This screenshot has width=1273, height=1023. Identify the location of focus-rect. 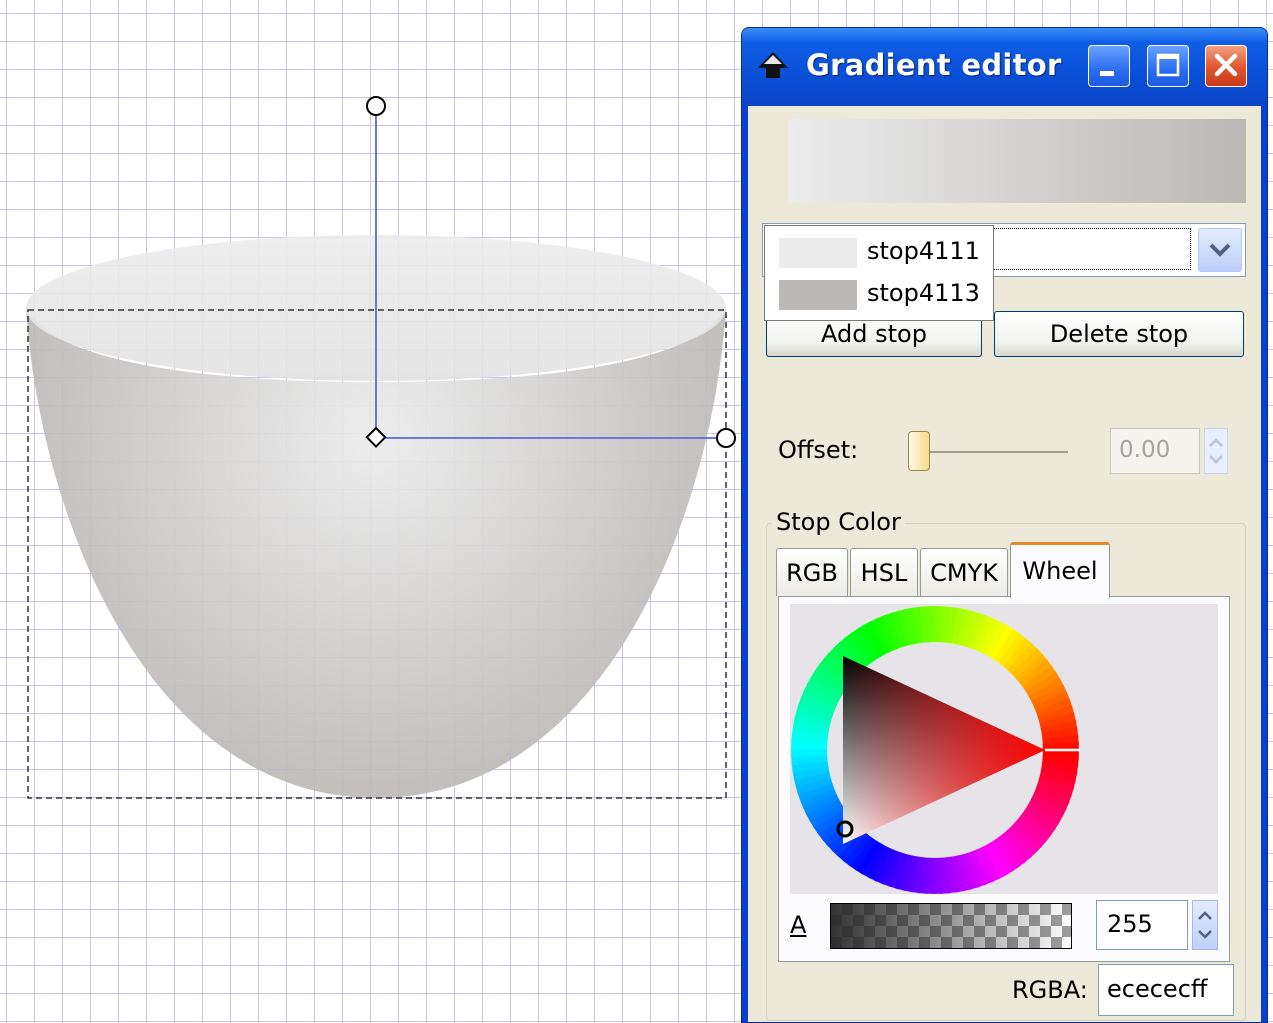
(1091, 249).